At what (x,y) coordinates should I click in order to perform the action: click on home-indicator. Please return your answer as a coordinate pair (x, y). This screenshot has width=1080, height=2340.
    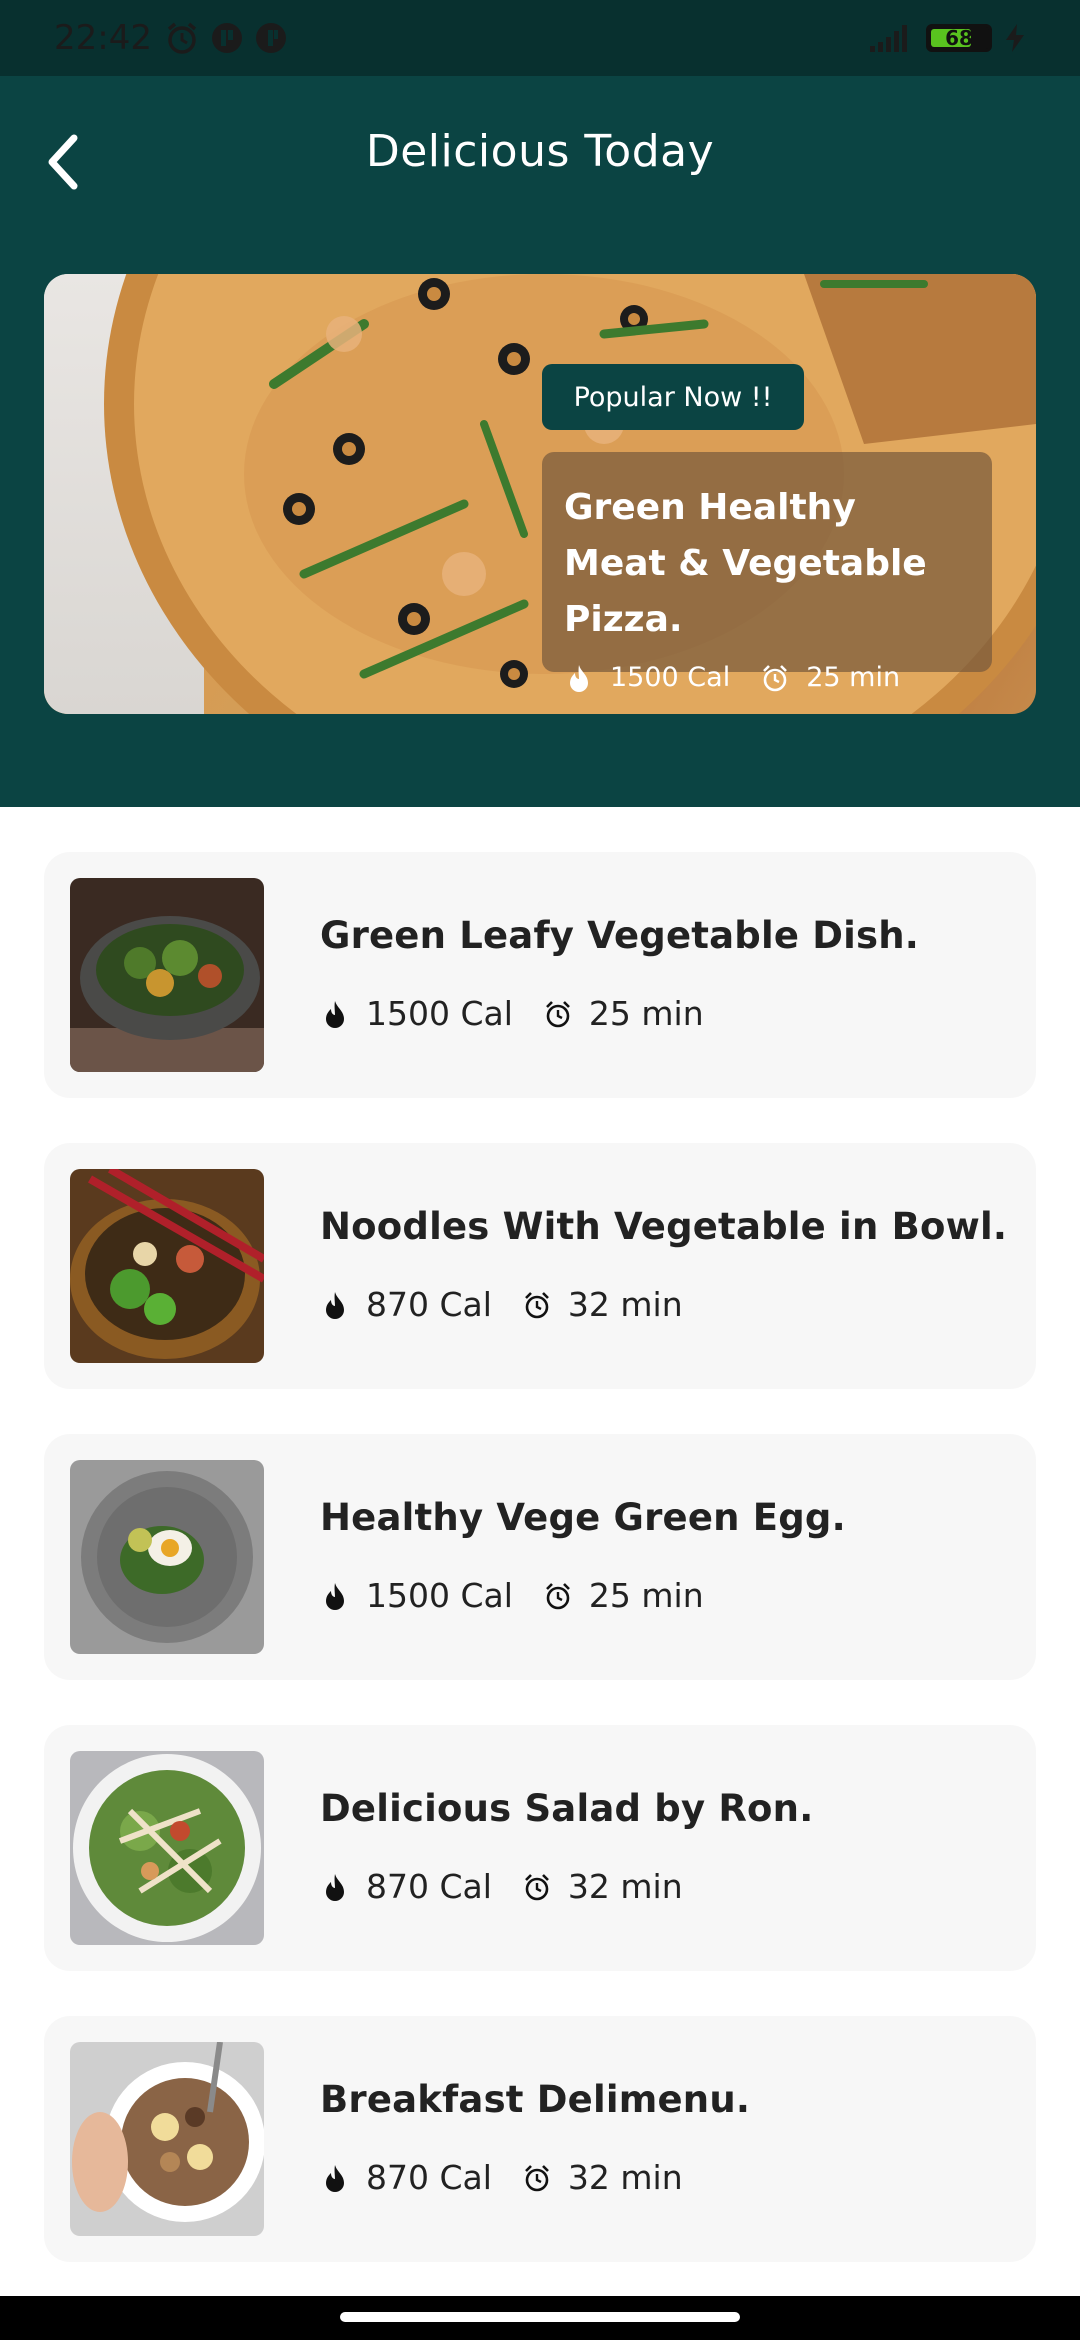
    Looking at the image, I should click on (540, 2317).